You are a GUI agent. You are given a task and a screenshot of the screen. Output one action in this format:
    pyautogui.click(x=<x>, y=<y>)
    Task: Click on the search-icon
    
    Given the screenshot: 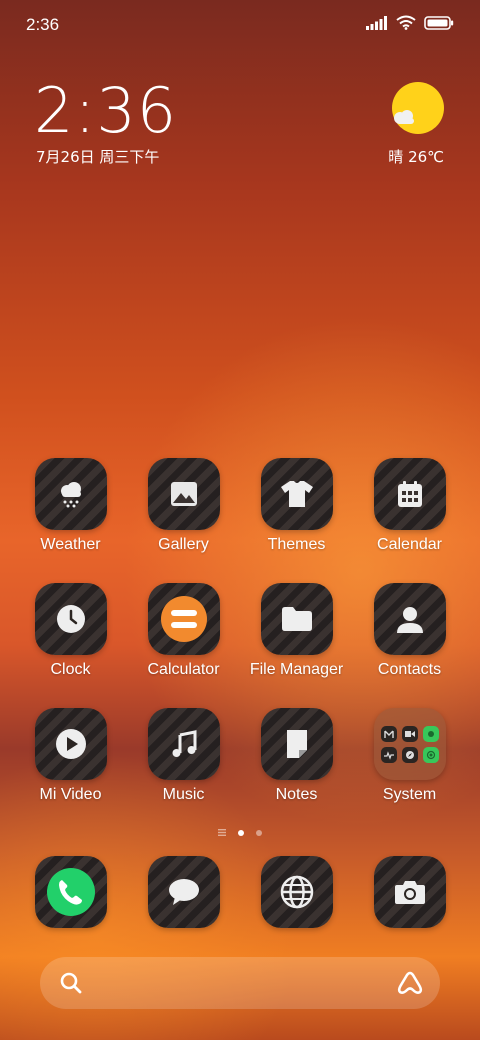 What is the action you would take?
    pyautogui.click(x=71, y=983)
    